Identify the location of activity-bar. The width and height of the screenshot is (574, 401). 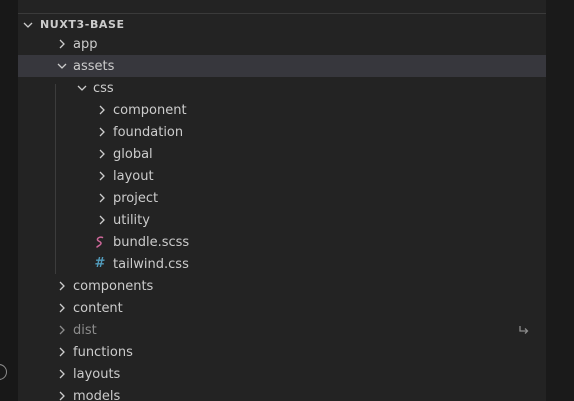
(9, 200).